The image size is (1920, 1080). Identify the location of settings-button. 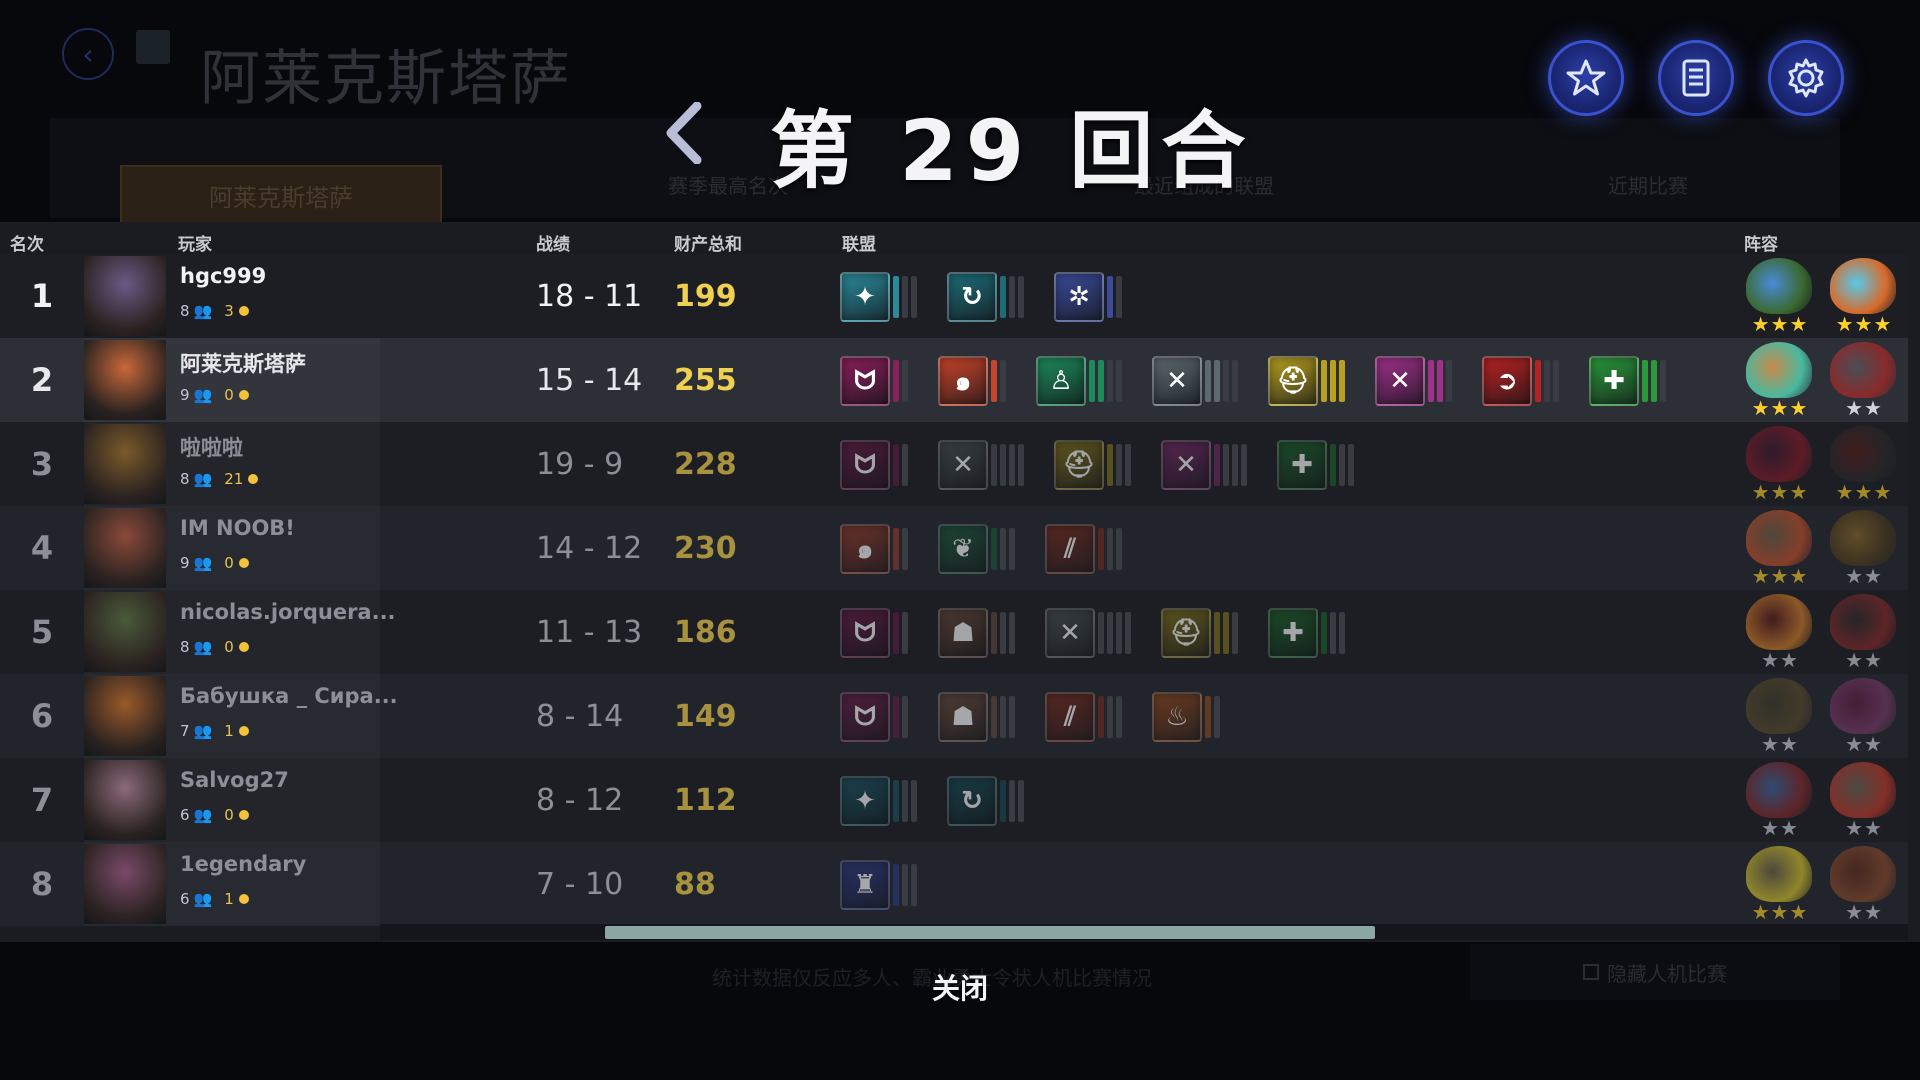
(1806, 78).